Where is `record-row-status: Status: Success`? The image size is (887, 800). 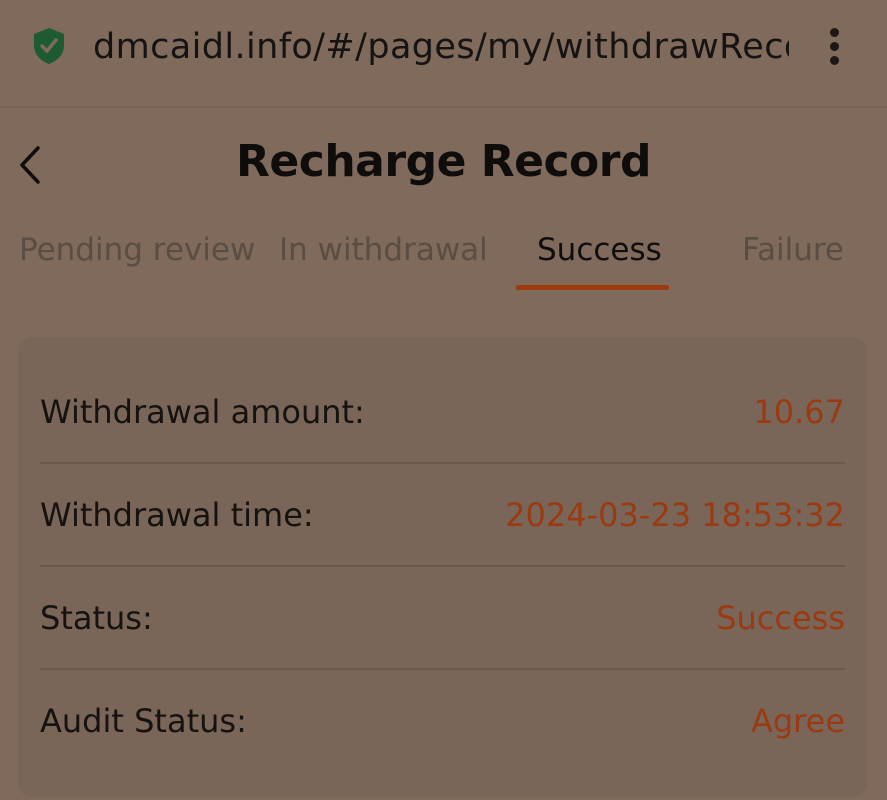
record-row-status: Status: Success is located at coordinates (442, 618).